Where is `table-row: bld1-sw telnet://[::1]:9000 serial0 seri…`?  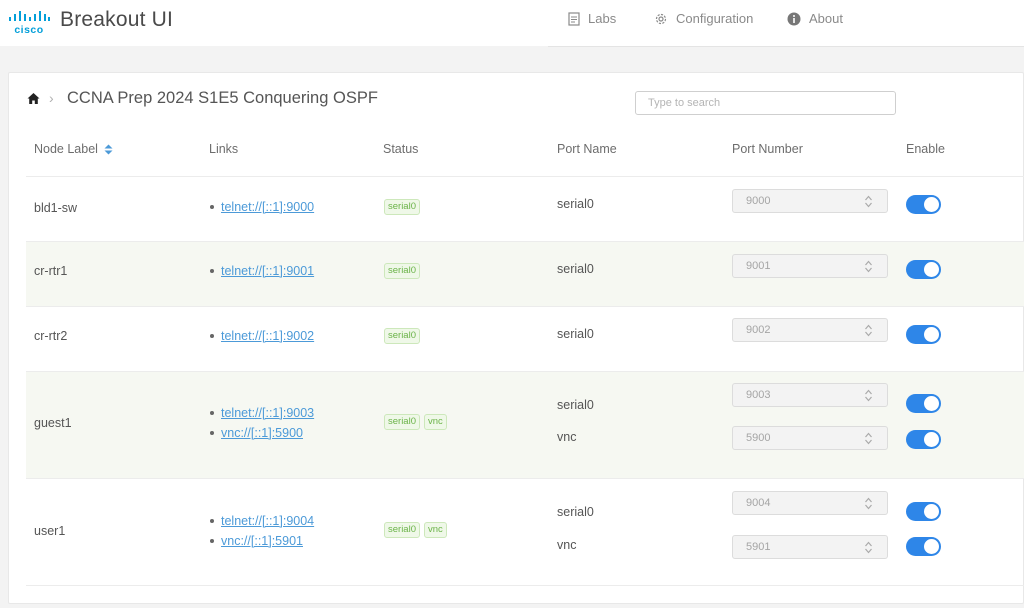
table-row: bld1-sw telnet://[::1]:9000 serial0 seri… is located at coordinates (525, 209).